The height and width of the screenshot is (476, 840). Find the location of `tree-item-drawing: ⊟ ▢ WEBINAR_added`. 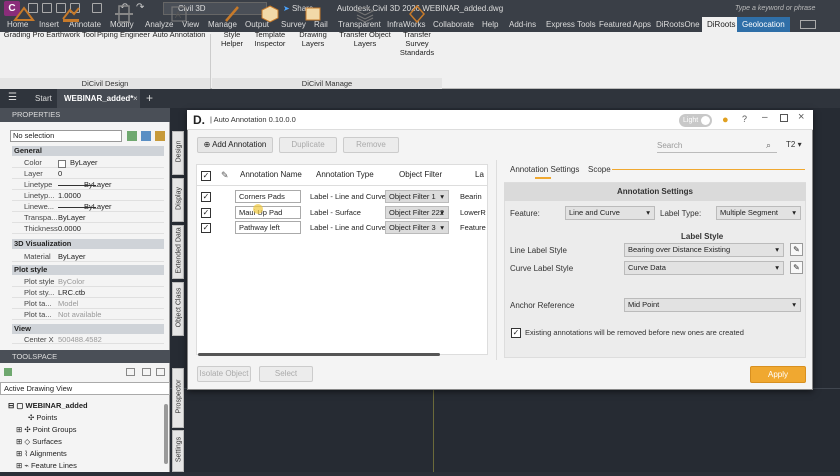

tree-item-drawing: ⊟ ▢ WEBINAR_added is located at coordinates (48, 405).